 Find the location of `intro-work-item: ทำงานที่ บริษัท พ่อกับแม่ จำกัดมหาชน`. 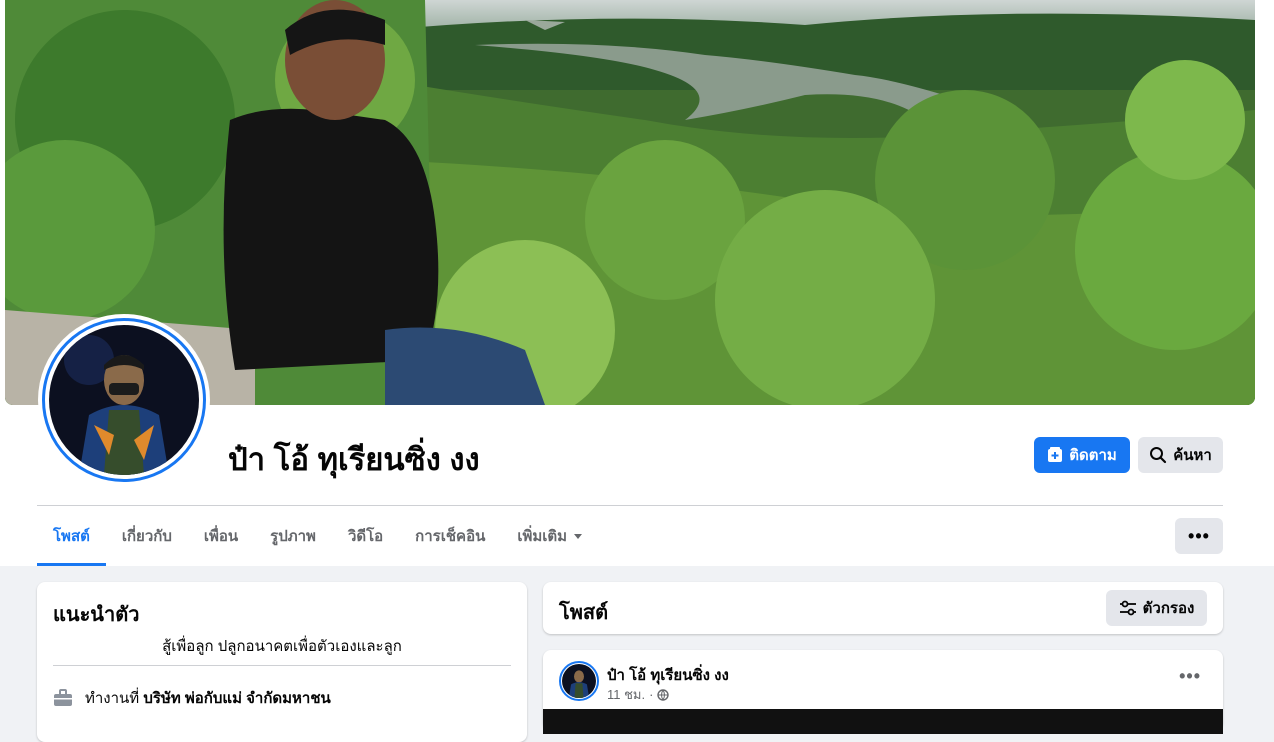

intro-work-item: ทำงานที่ บริษัท พ่อกับแม่ จำกัดมหาชน is located at coordinates (192, 698).